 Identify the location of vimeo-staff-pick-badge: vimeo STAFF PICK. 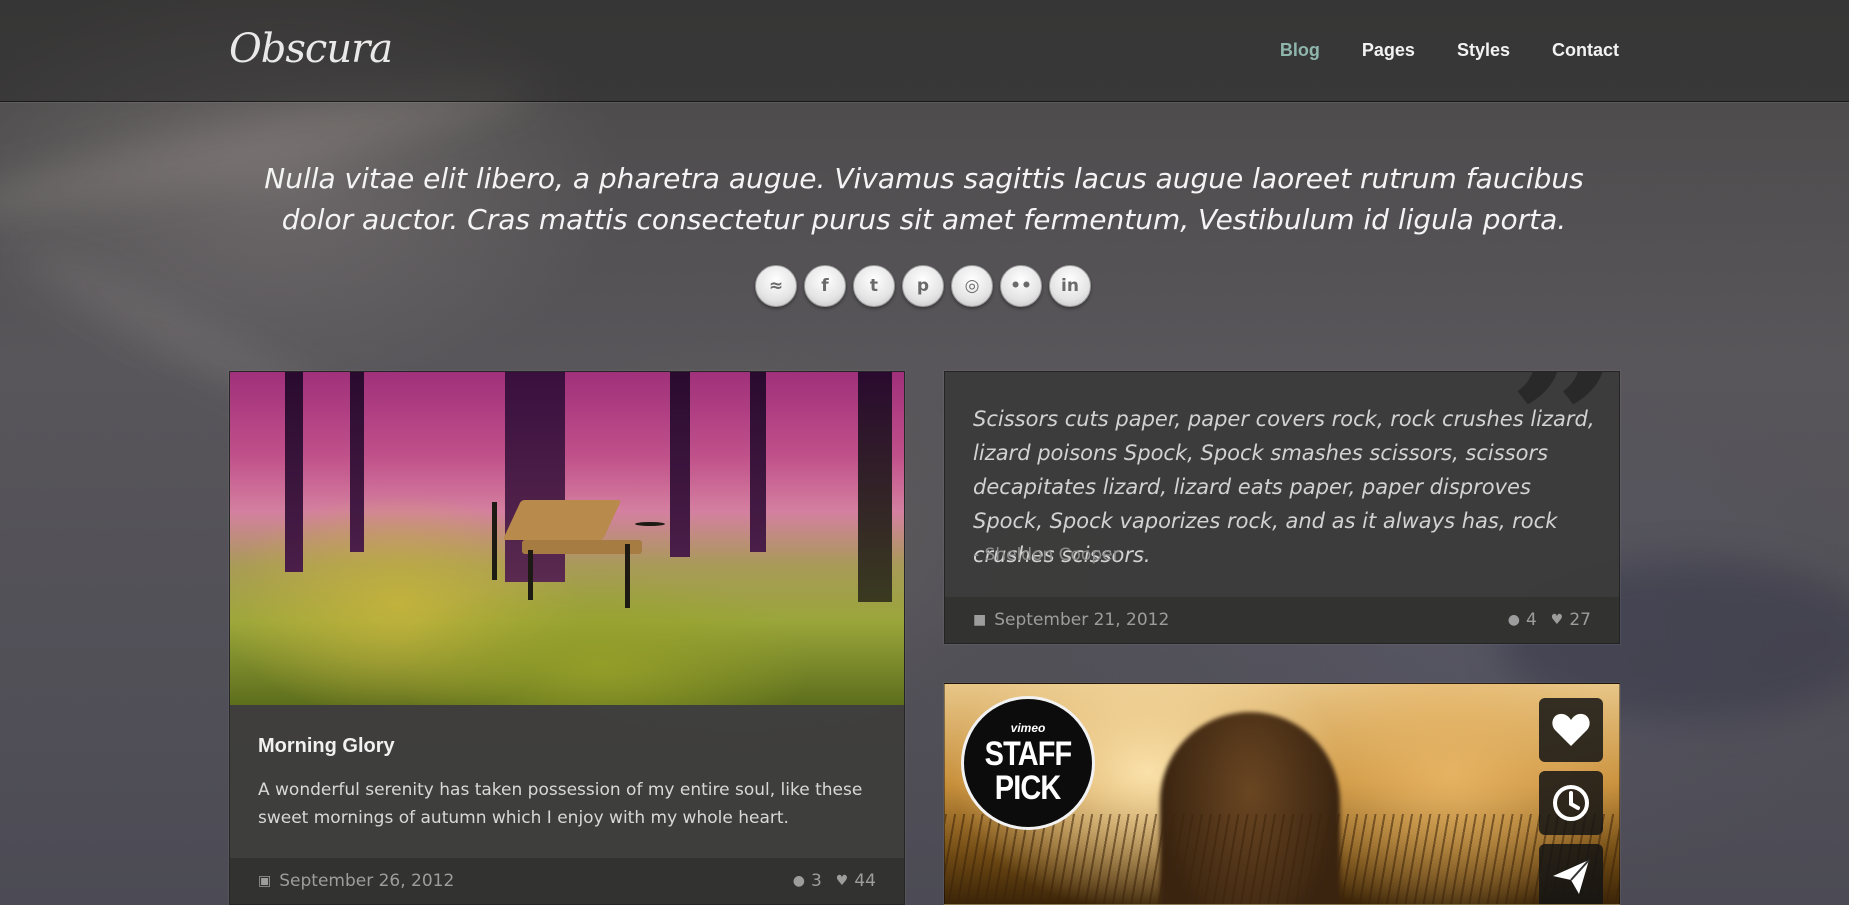
(1028, 763).